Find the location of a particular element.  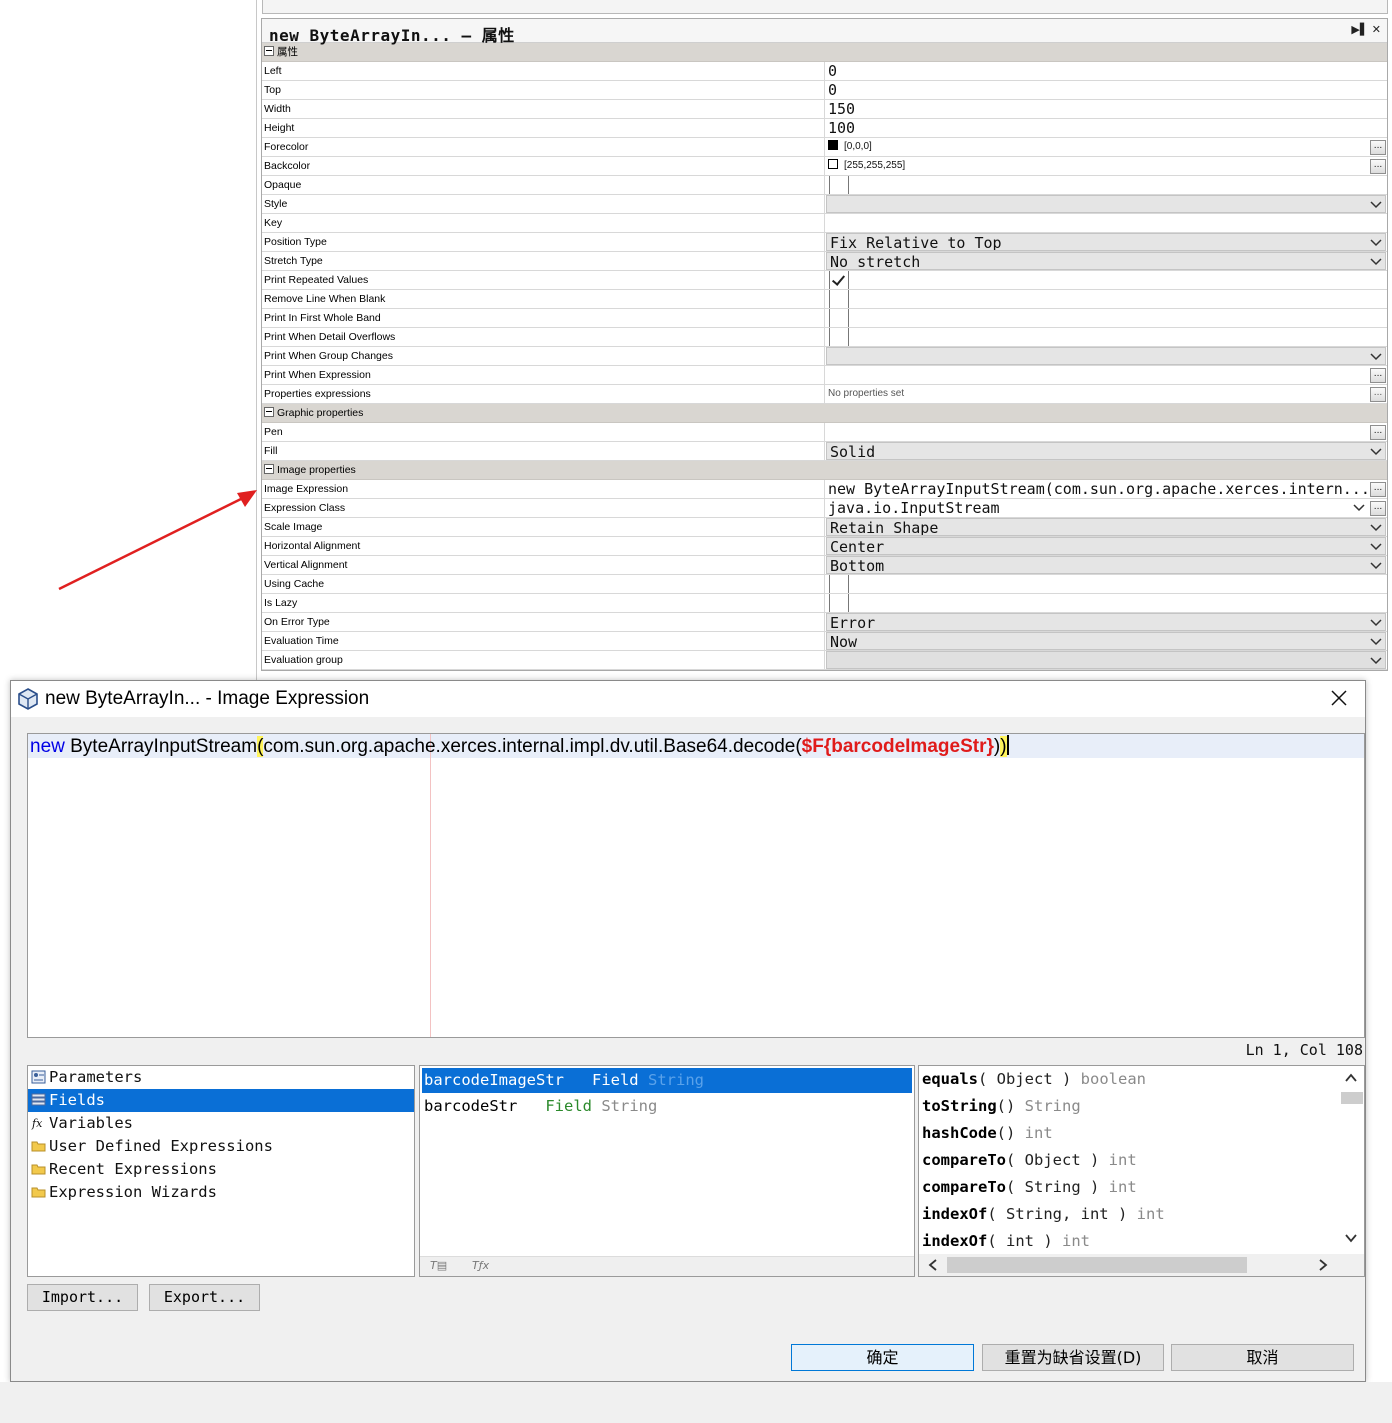

reset-defaults-button: 重置为缺省设置(D) is located at coordinates (1073, 1357).